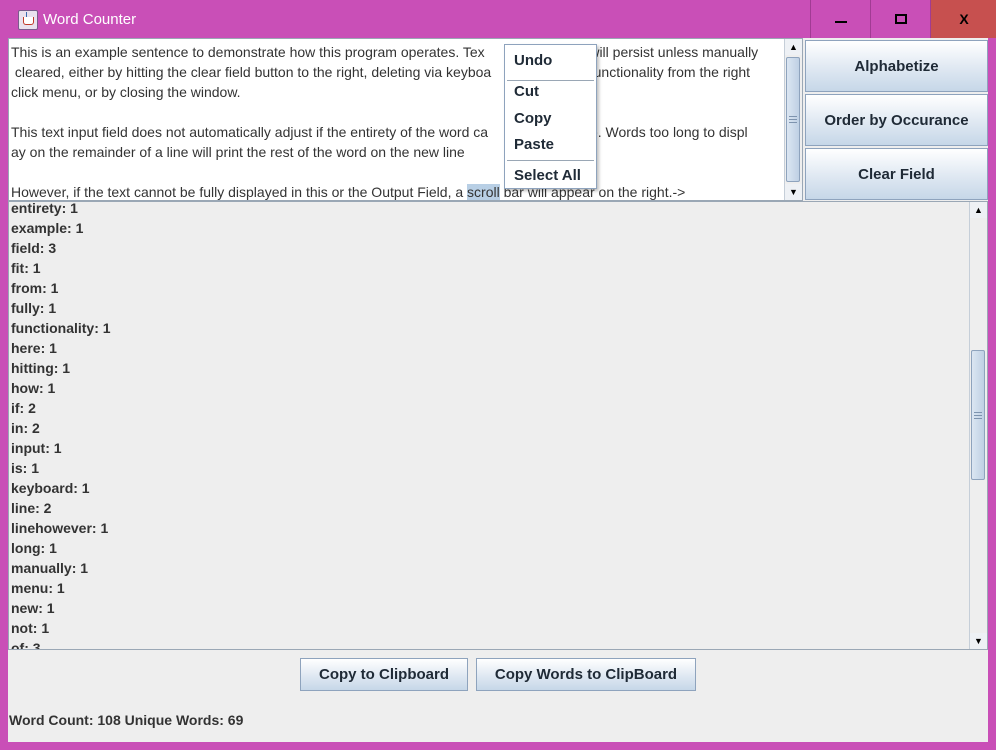 This screenshot has width=996, height=750. What do you see at coordinates (534, 144) in the screenshot?
I see `menu-item-paste: Paste` at bounding box center [534, 144].